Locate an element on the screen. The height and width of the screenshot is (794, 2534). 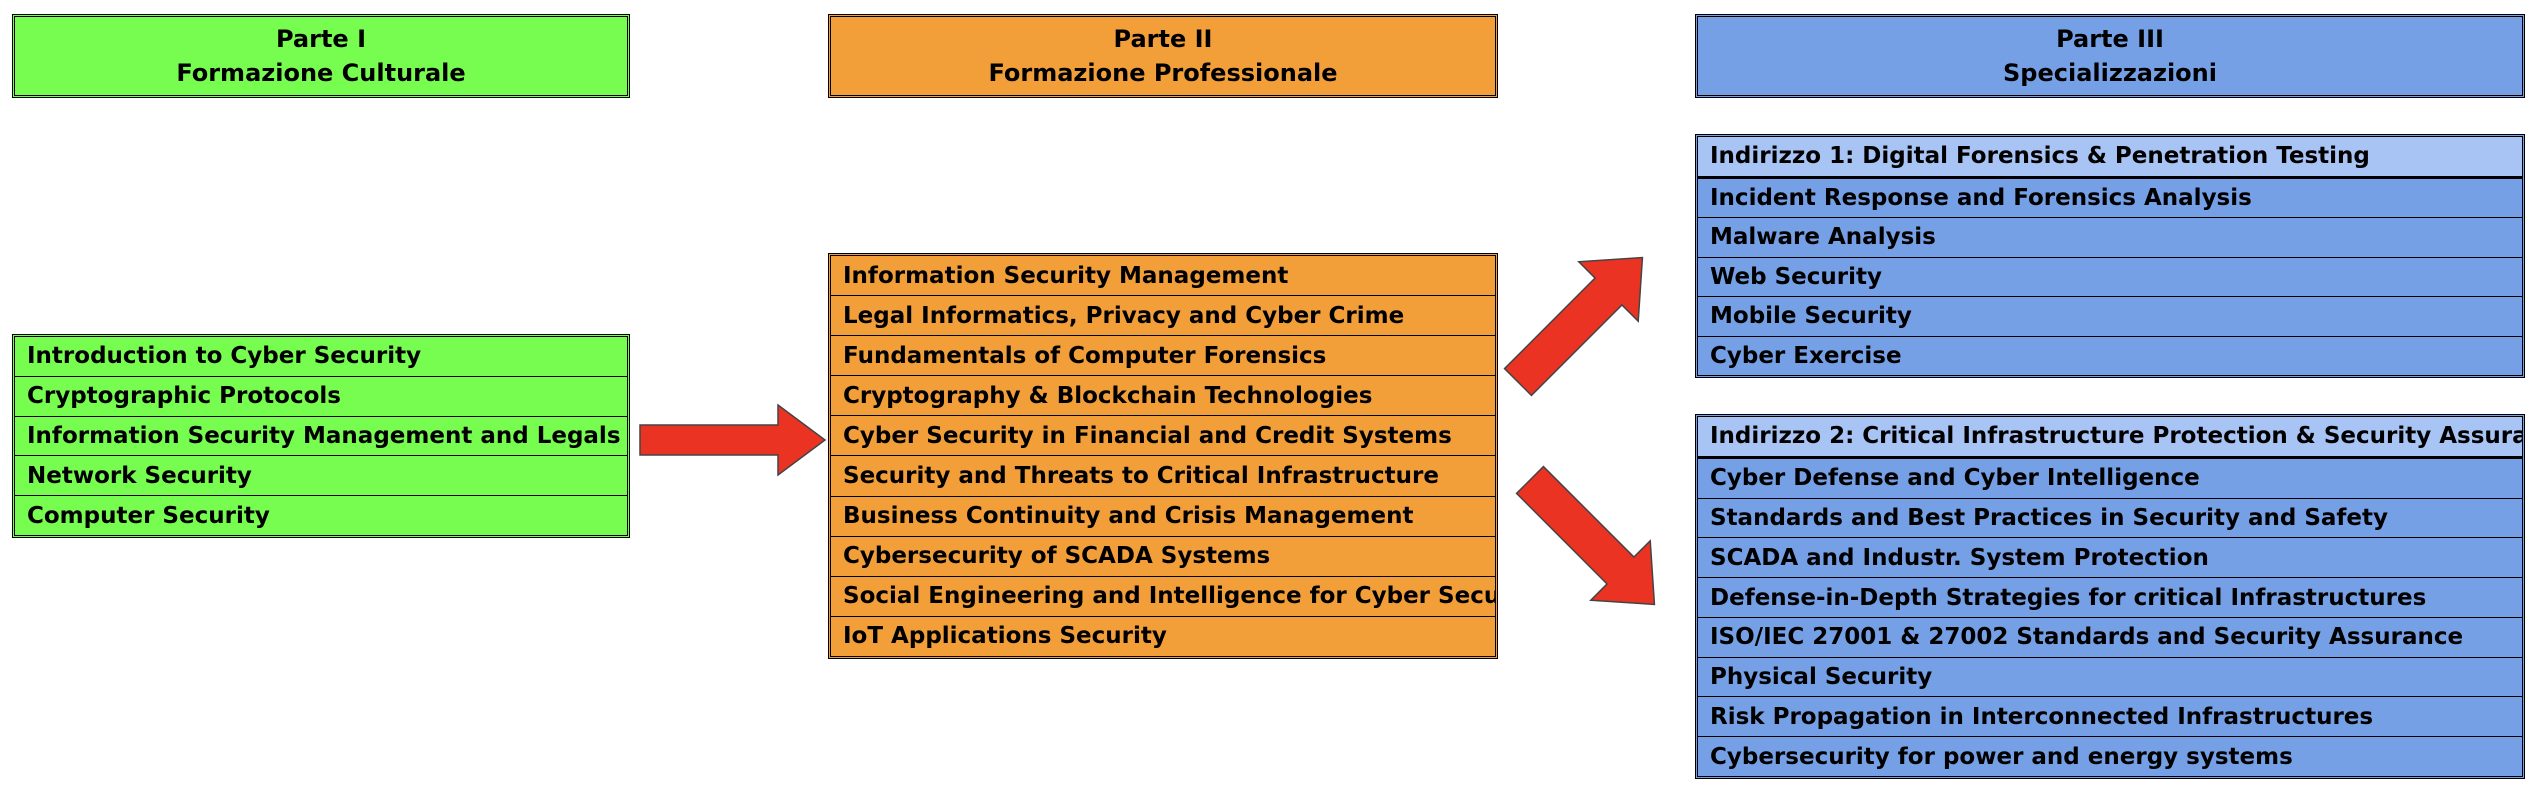
arrow-up-right-icon is located at coordinates (1573, 326).